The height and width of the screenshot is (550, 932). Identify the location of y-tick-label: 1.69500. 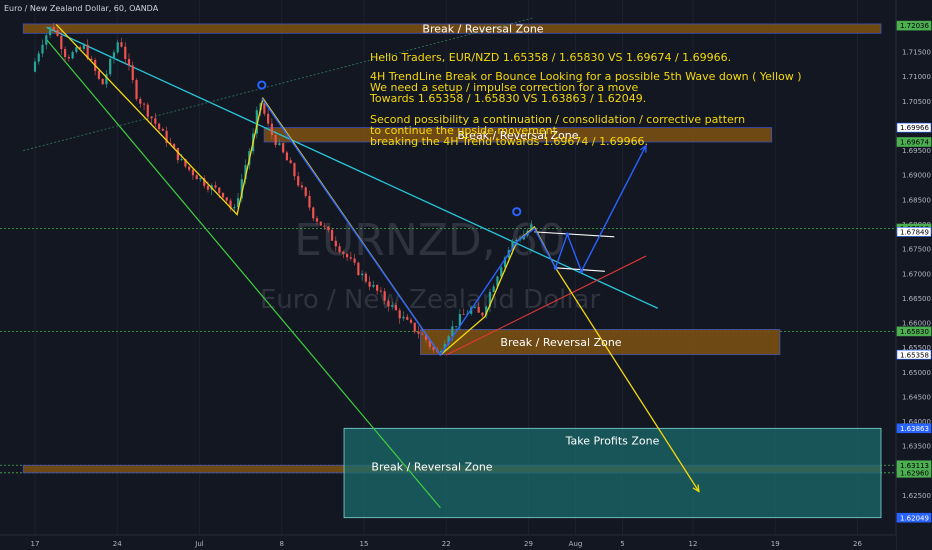
(916, 151).